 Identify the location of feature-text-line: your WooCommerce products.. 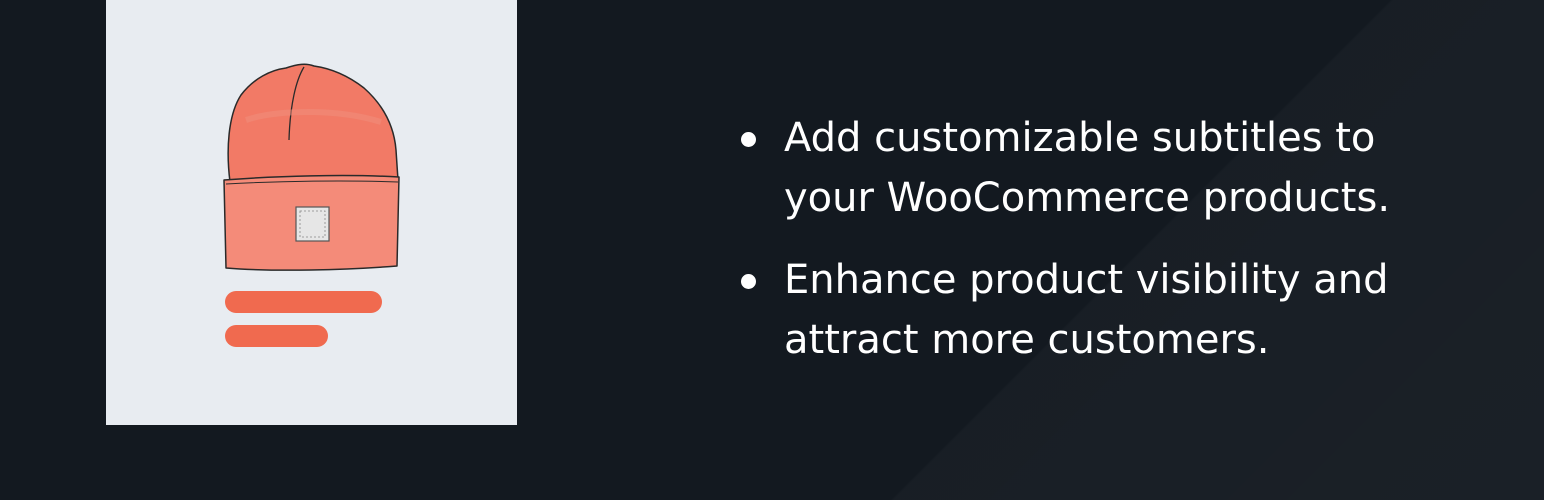
(1087, 198).